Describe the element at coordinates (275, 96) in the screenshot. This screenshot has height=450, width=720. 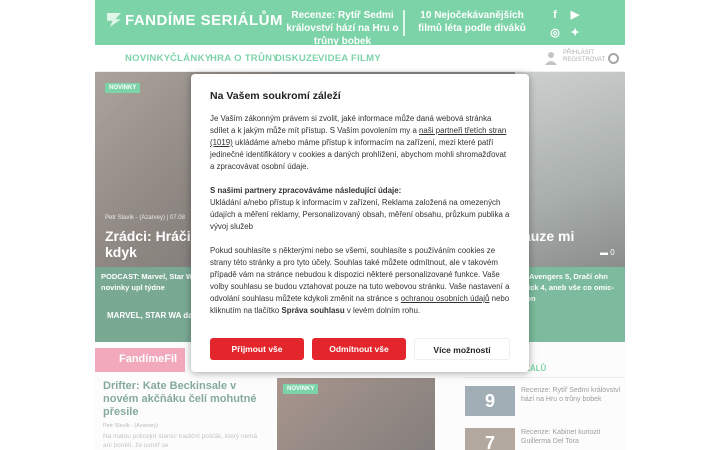
I see `consent-title: Na Vašem soukromí záleží` at that location.